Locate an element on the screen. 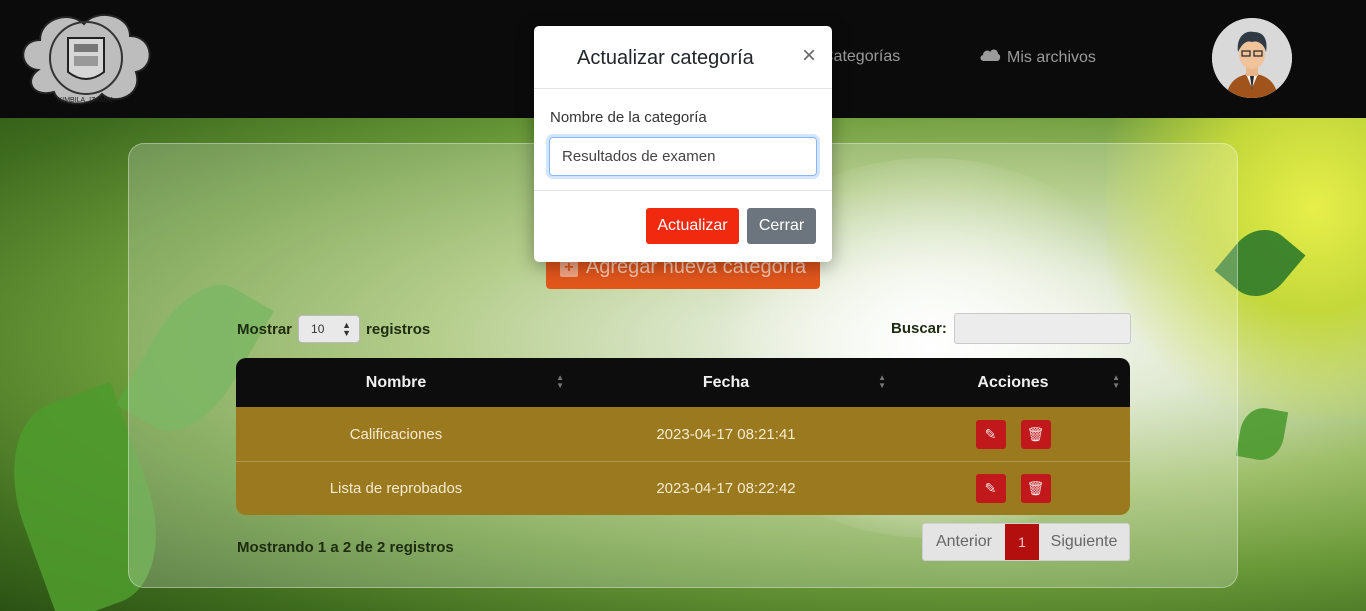 The width and height of the screenshot is (1366, 611). length-control: Mostrar 10 ▲ ▼ registros is located at coordinates (333, 329).